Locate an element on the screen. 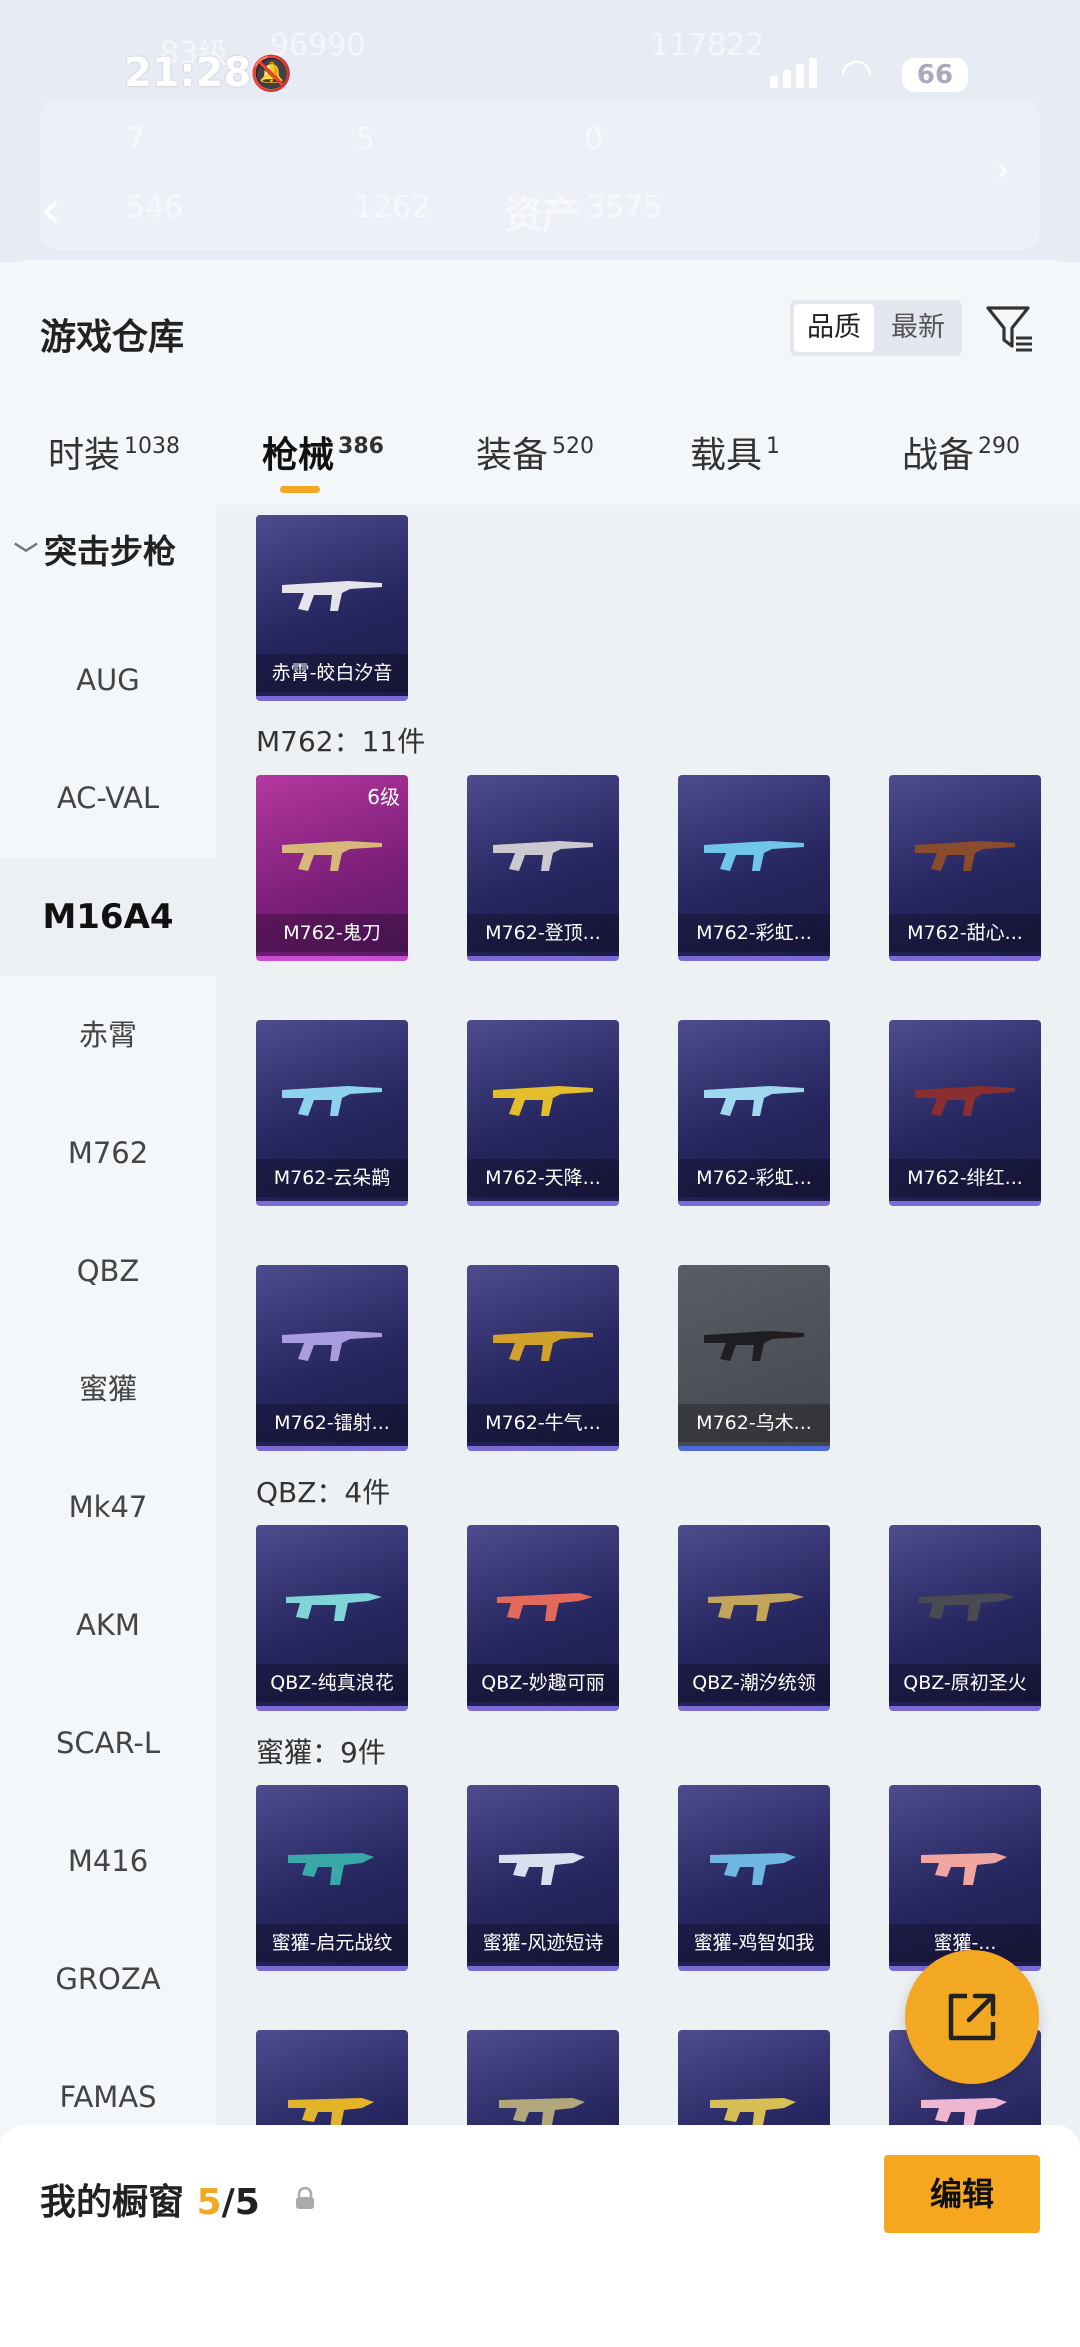  showcase-label: 我的橱窗 is located at coordinates (112, 2202).